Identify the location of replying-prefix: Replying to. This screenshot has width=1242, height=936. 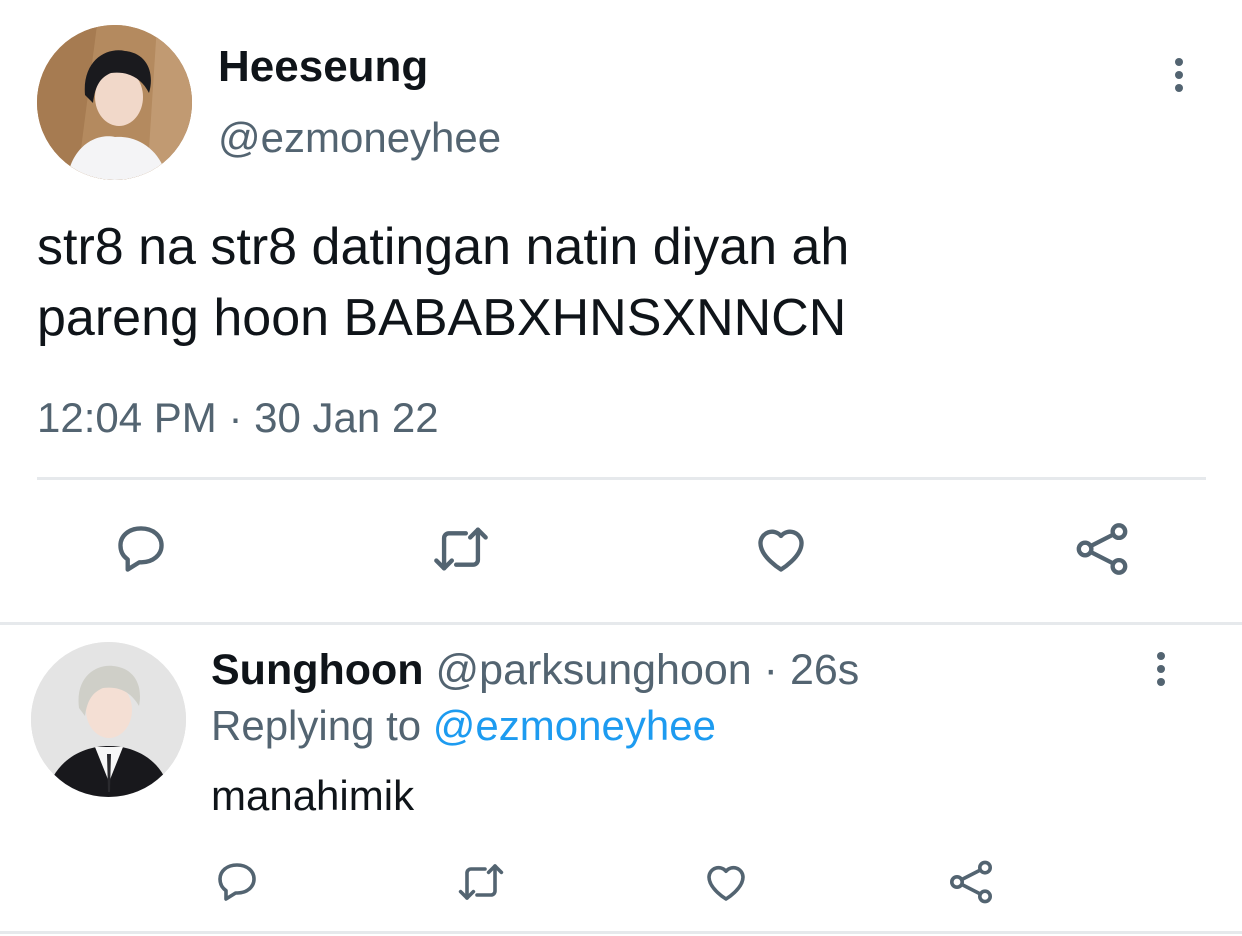
(316, 725).